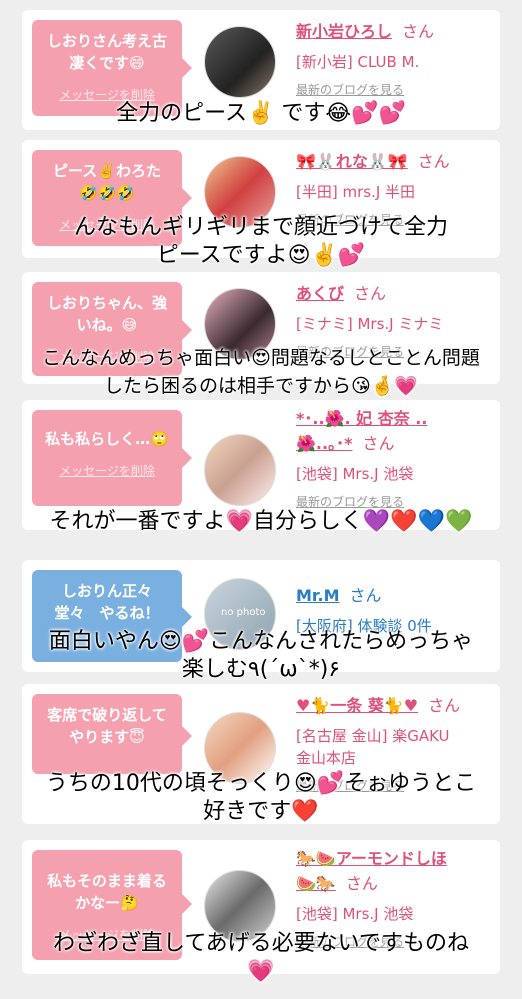 This screenshot has height=999, width=522. I want to click on message-text: ピース✌️わろた 🤣🤣🤣, so click(107, 182).